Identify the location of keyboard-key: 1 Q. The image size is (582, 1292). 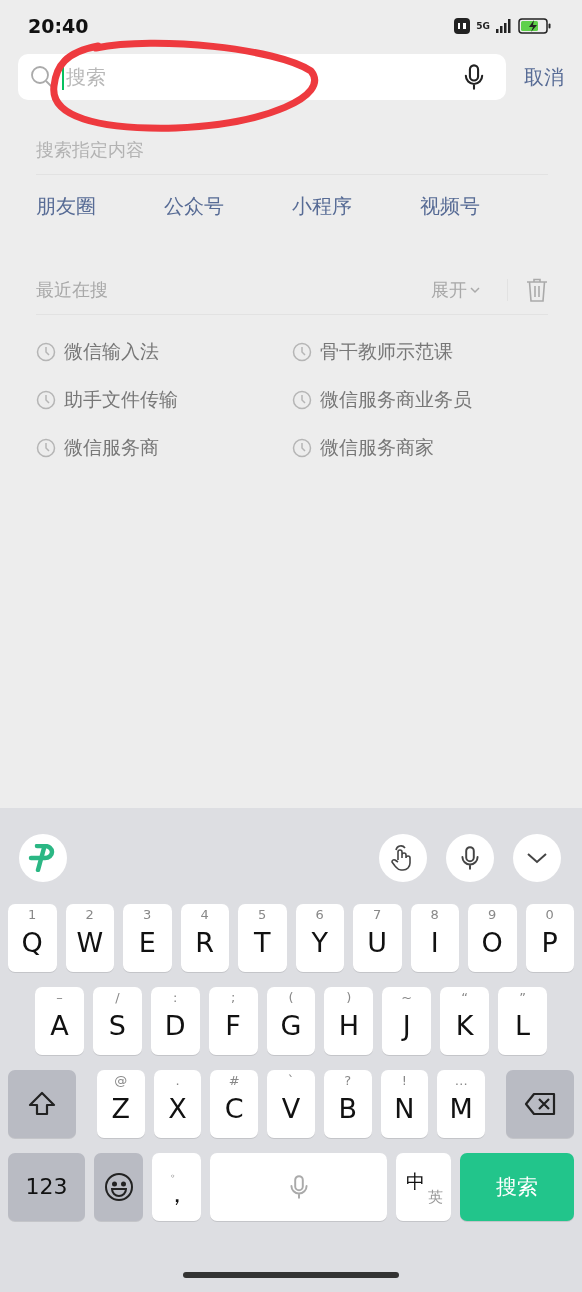
(32, 938).